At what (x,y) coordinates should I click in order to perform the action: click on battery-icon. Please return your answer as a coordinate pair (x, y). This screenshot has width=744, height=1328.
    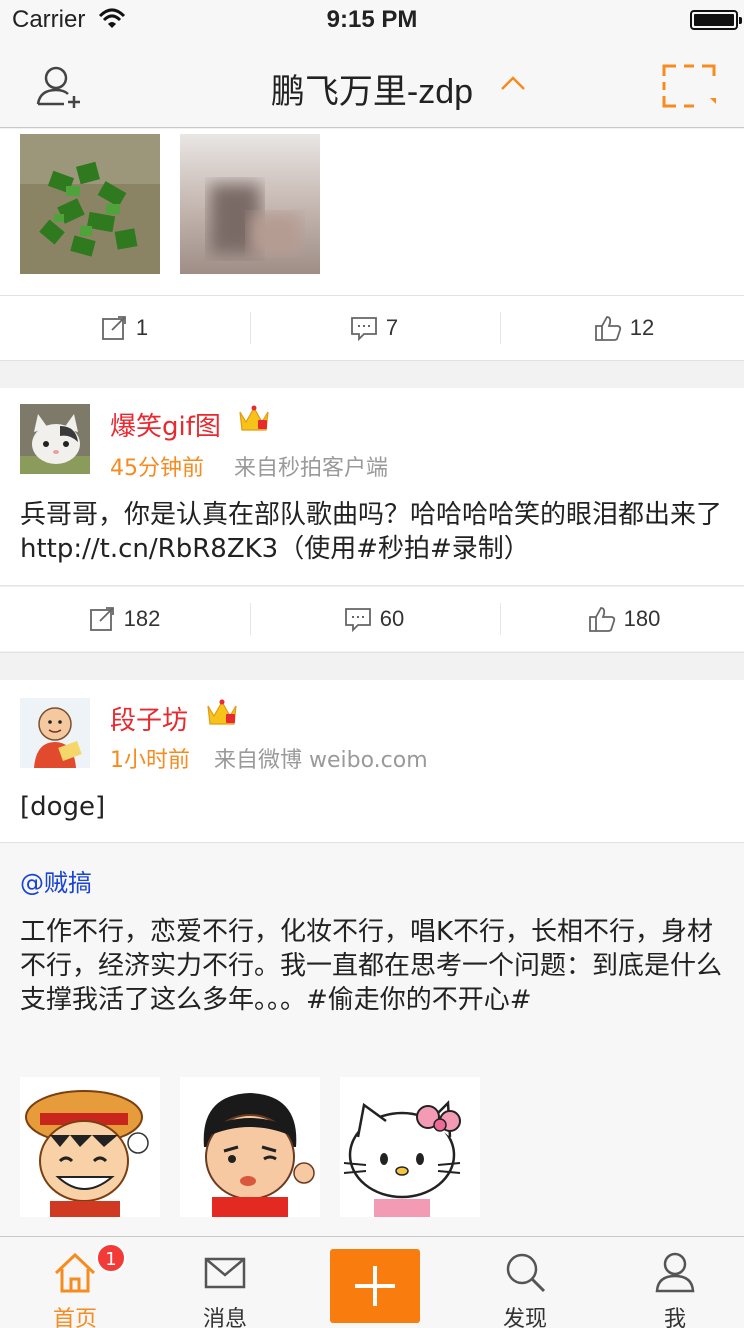
    Looking at the image, I should click on (716, 20).